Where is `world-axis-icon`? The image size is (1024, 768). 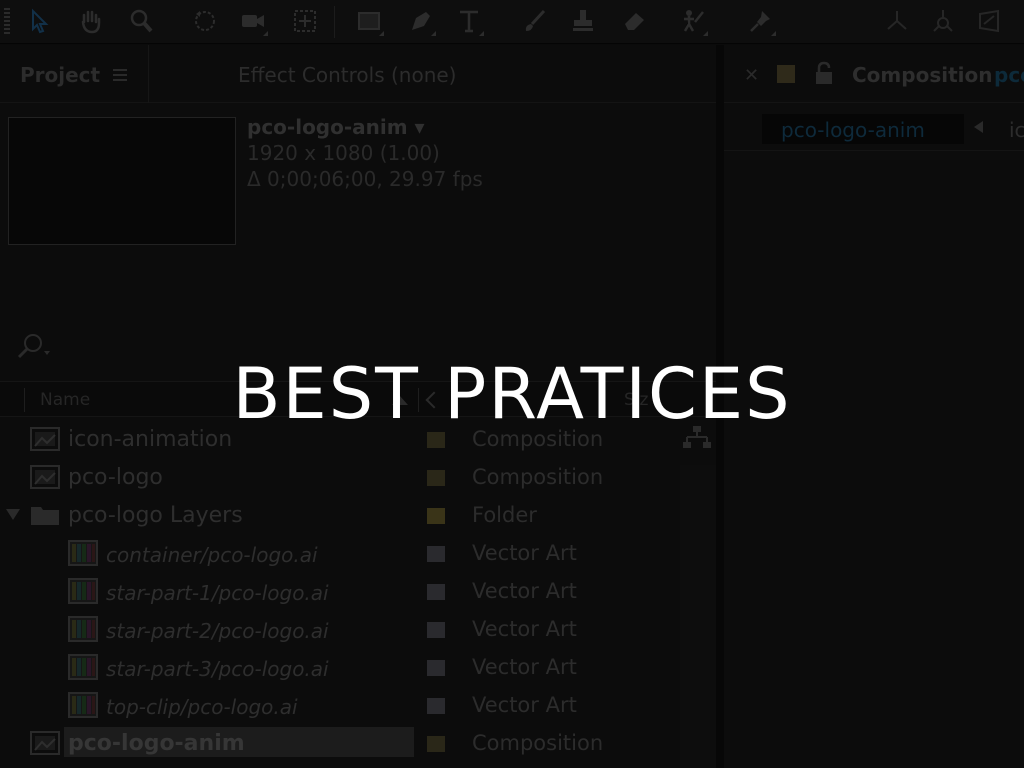
world-axis-icon is located at coordinates (943, 21).